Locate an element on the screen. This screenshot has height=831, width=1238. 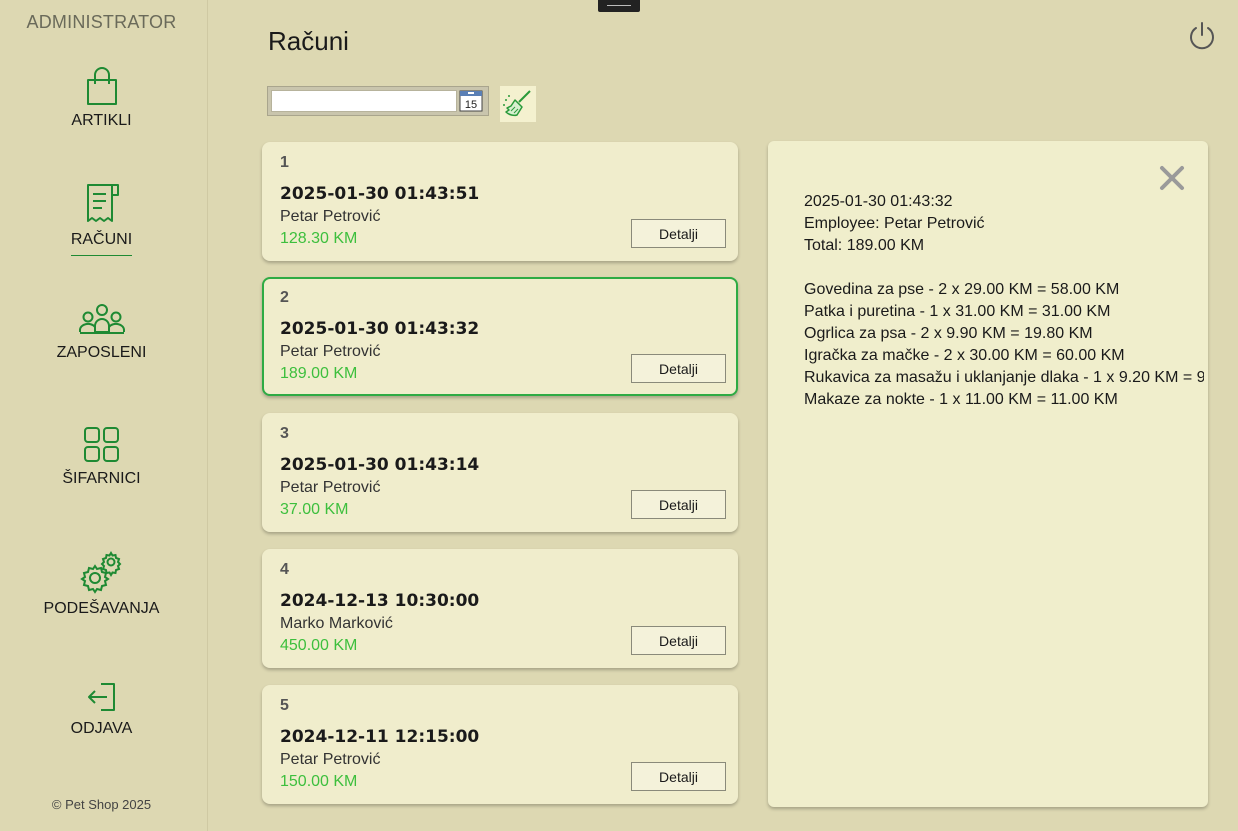
receipt-total: 128.30 KM is located at coordinates (319, 238).